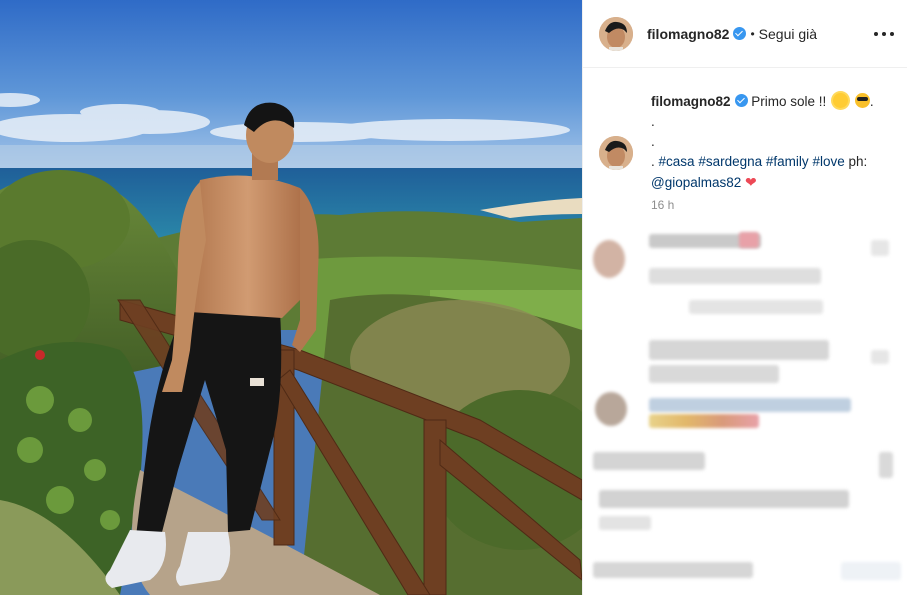 This screenshot has height=595, width=907. What do you see at coordinates (688, 34) in the screenshot?
I see `header-username: filomagno82` at bounding box center [688, 34].